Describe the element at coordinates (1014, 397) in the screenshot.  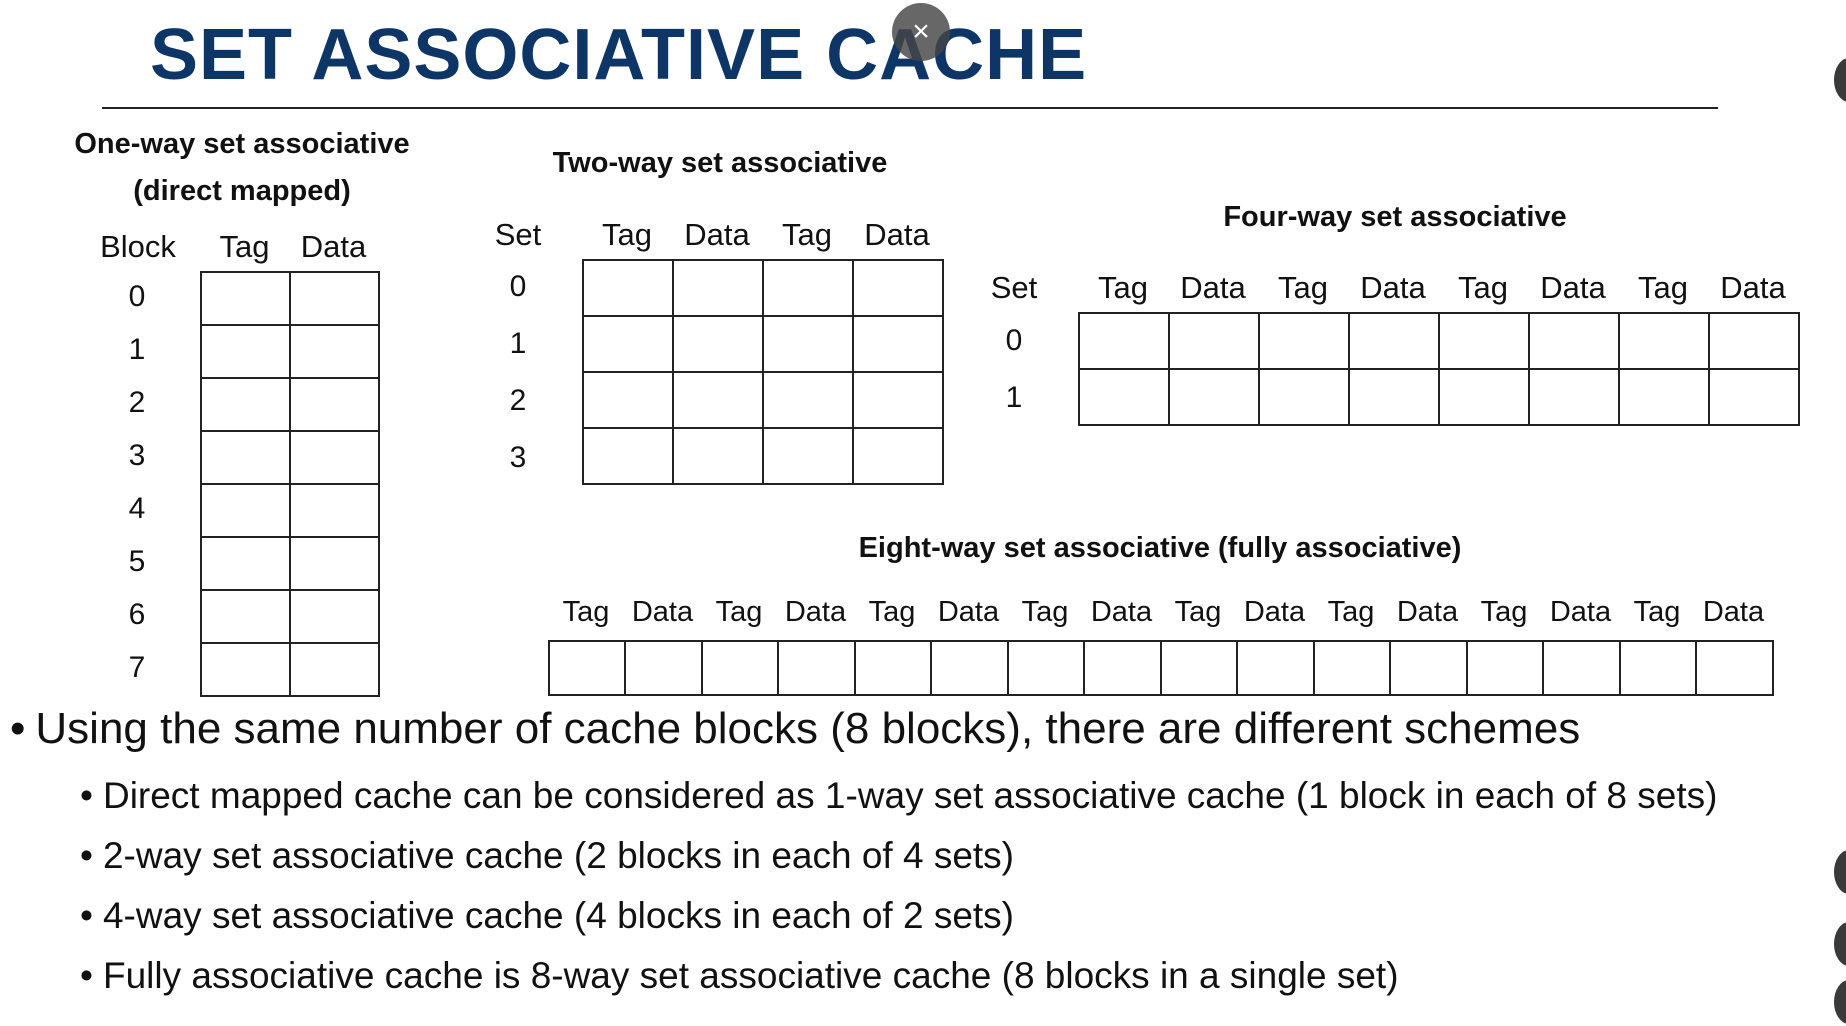
I see `four-way-row-label: 1` at that location.